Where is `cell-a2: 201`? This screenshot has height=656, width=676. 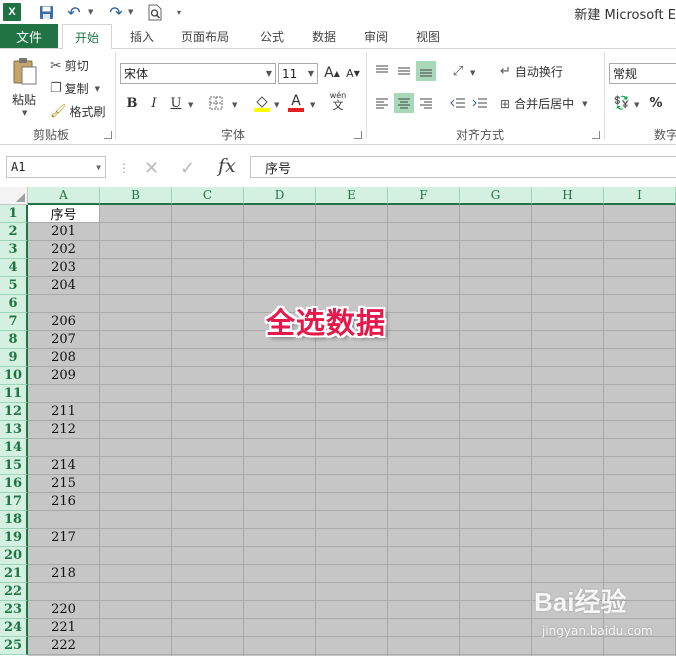
cell-a2: 201 is located at coordinates (63, 231).